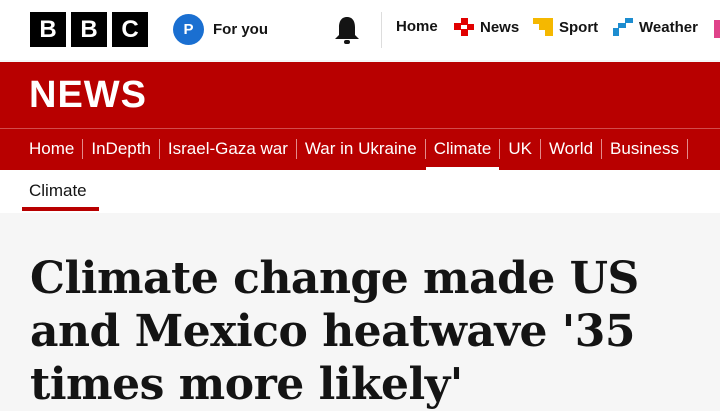 Image resolution: width=720 pixels, height=411 pixels. Describe the element at coordinates (60, 209) in the screenshot. I see `sub-nav-active-indicator` at that location.